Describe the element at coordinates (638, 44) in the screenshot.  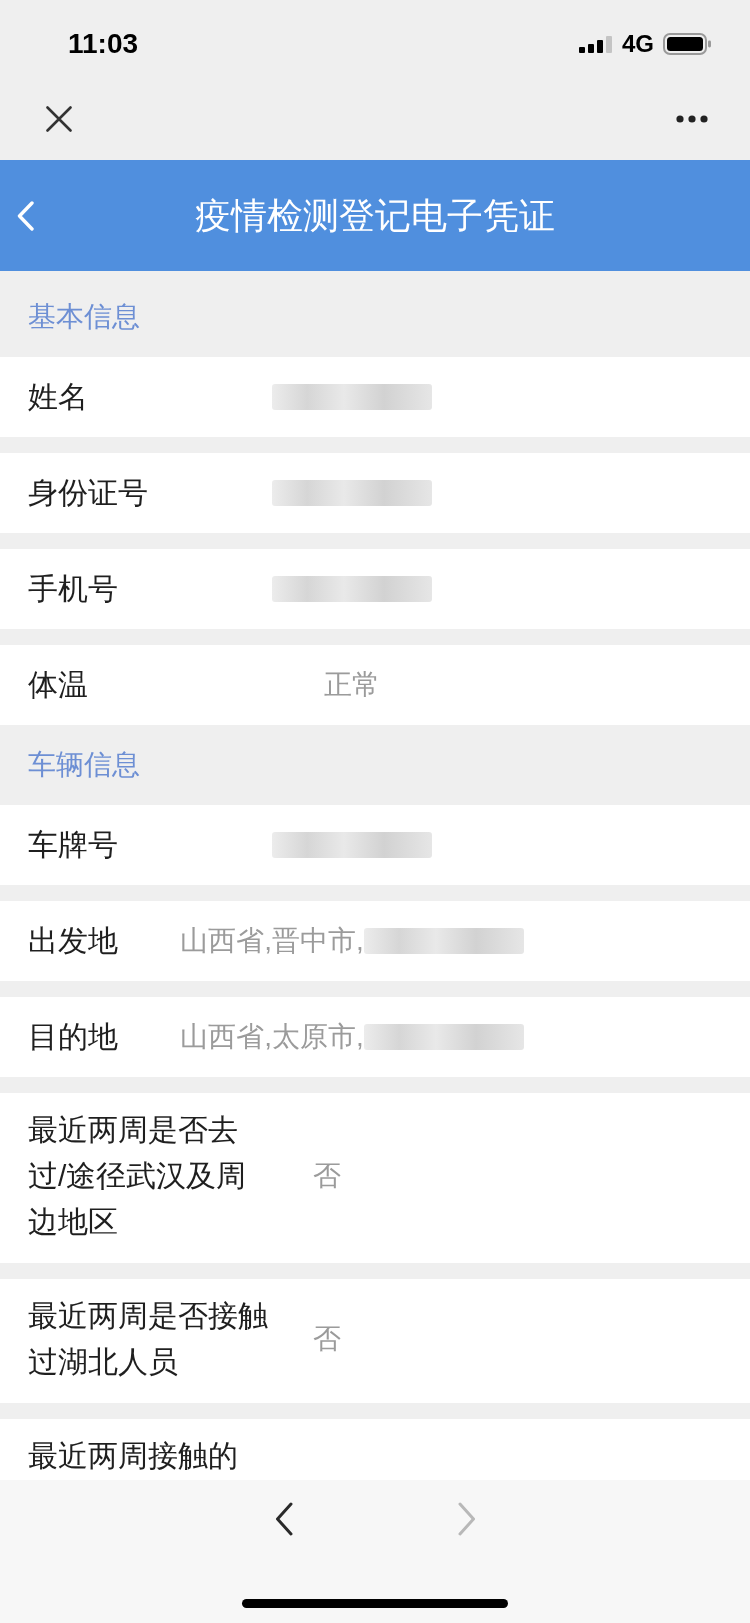
I see `network-label: 4G` at that location.